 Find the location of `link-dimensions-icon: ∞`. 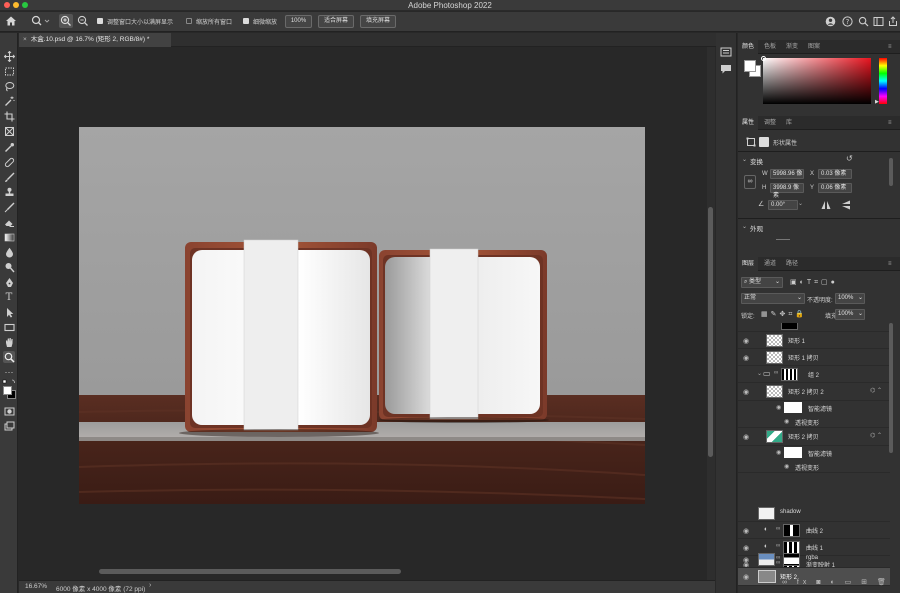

link-dimensions-icon: ∞ is located at coordinates (750, 182).